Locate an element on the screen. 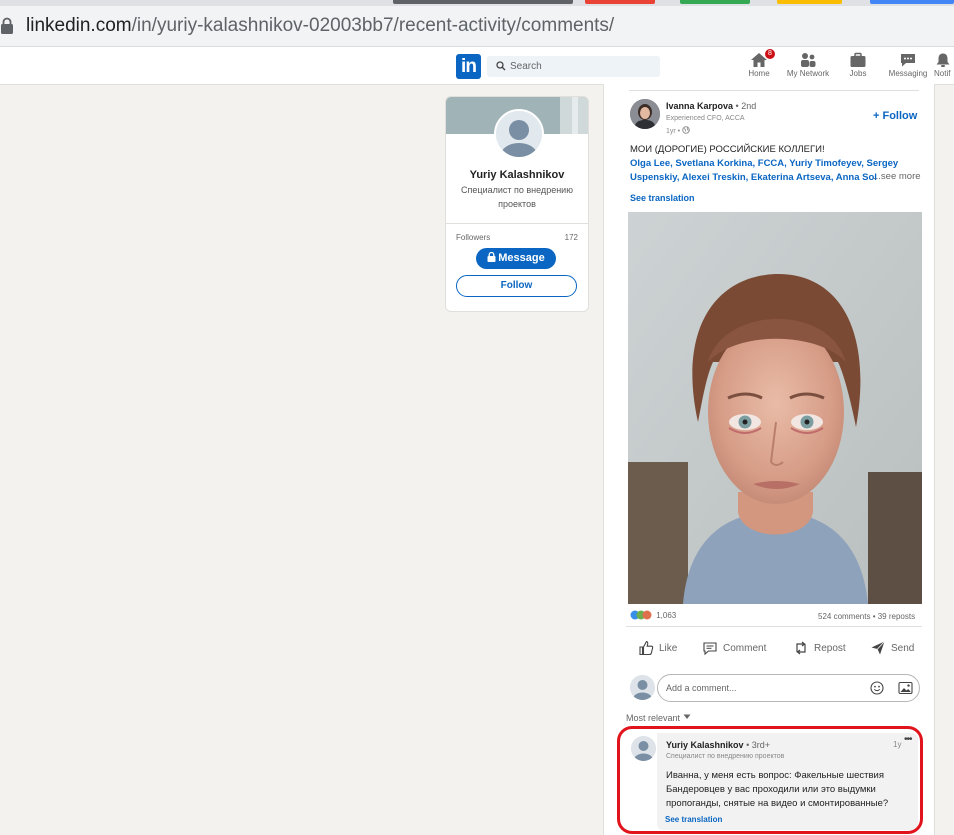  woman-portrait-photo is located at coordinates (775, 408).